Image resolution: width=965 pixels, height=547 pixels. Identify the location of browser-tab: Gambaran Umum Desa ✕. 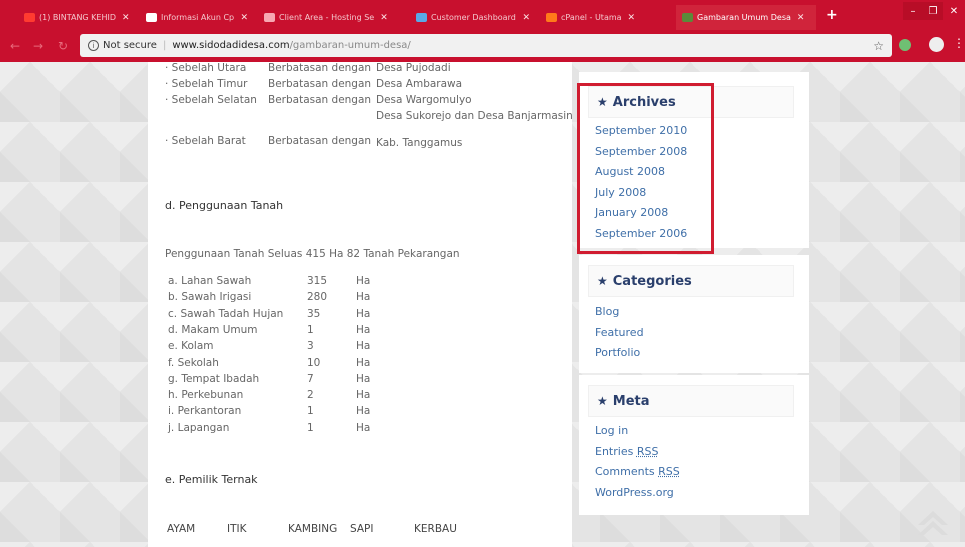
(746, 17).